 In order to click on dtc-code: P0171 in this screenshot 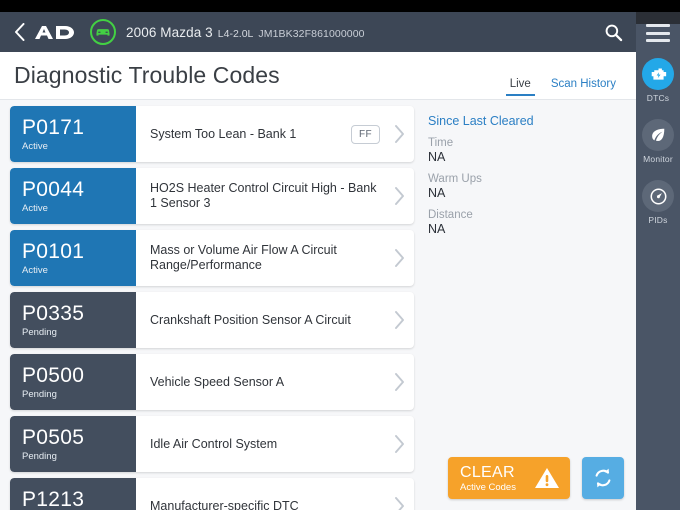, I will do `click(53, 127)`.